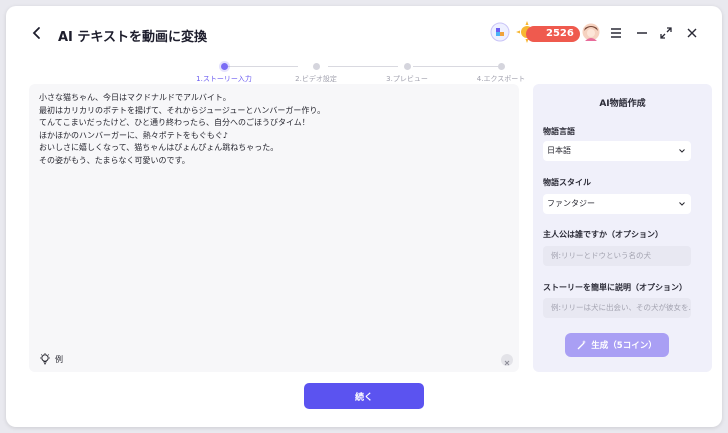 This screenshot has height=433, width=728. What do you see at coordinates (501, 66) in the screenshot?
I see `step-4-dot` at bounding box center [501, 66].